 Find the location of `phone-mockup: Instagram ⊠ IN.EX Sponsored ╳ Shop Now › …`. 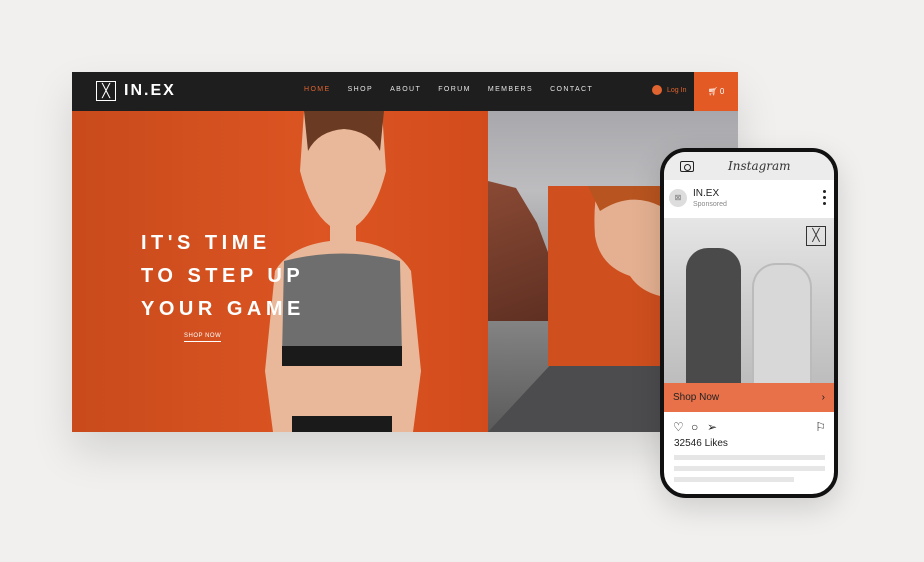

phone-mockup: Instagram ⊠ IN.EX Sponsored ╳ Shop Now › … is located at coordinates (749, 323).